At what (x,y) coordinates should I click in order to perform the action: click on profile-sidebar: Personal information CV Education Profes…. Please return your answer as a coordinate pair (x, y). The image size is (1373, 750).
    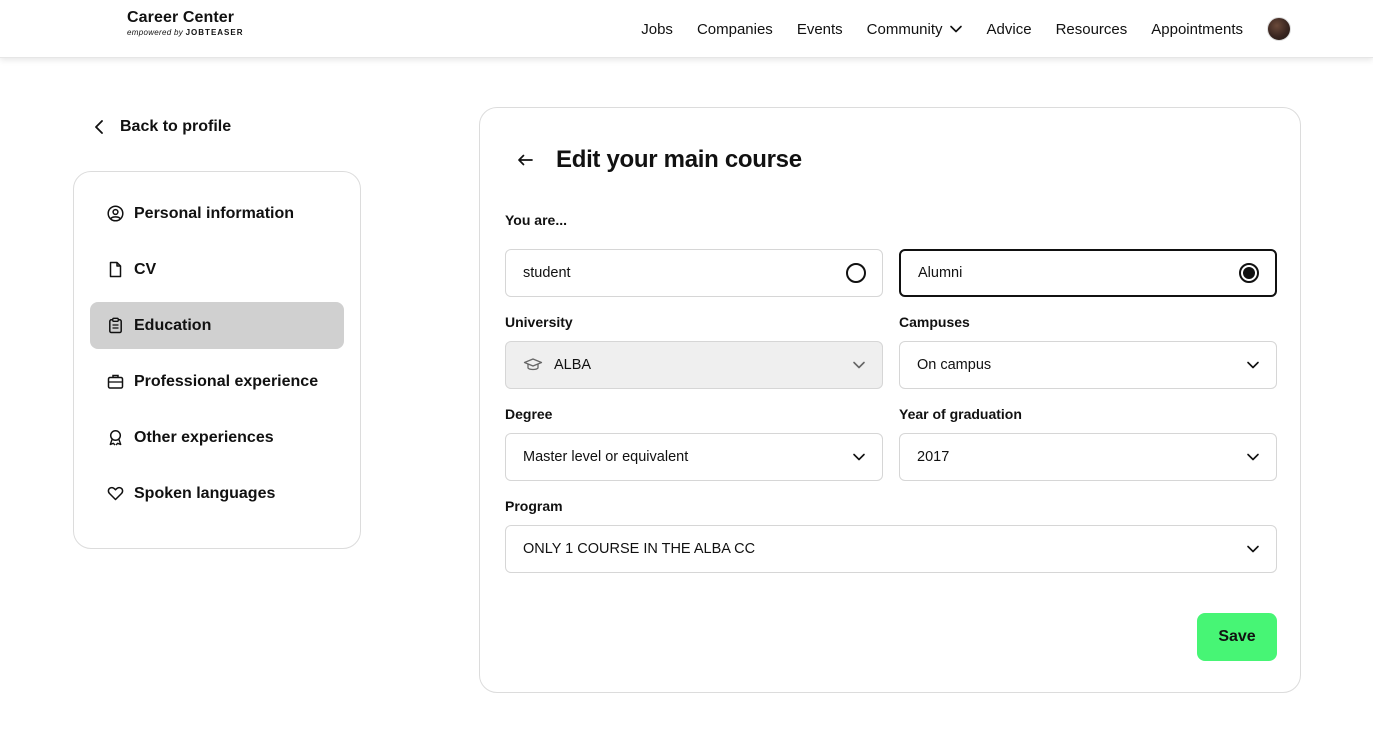
    Looking at the image, I should click on (217, 360).